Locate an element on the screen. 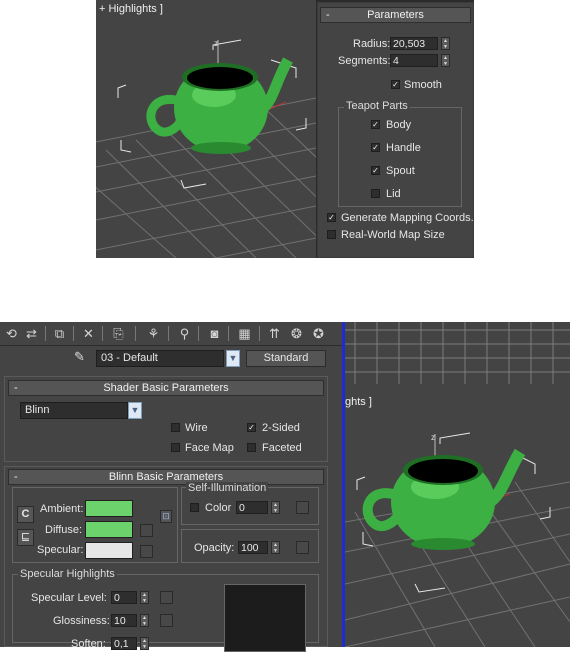 The height and width of the screenshot is (652, 570). radius-spinner is located at coordinates (445, 43).